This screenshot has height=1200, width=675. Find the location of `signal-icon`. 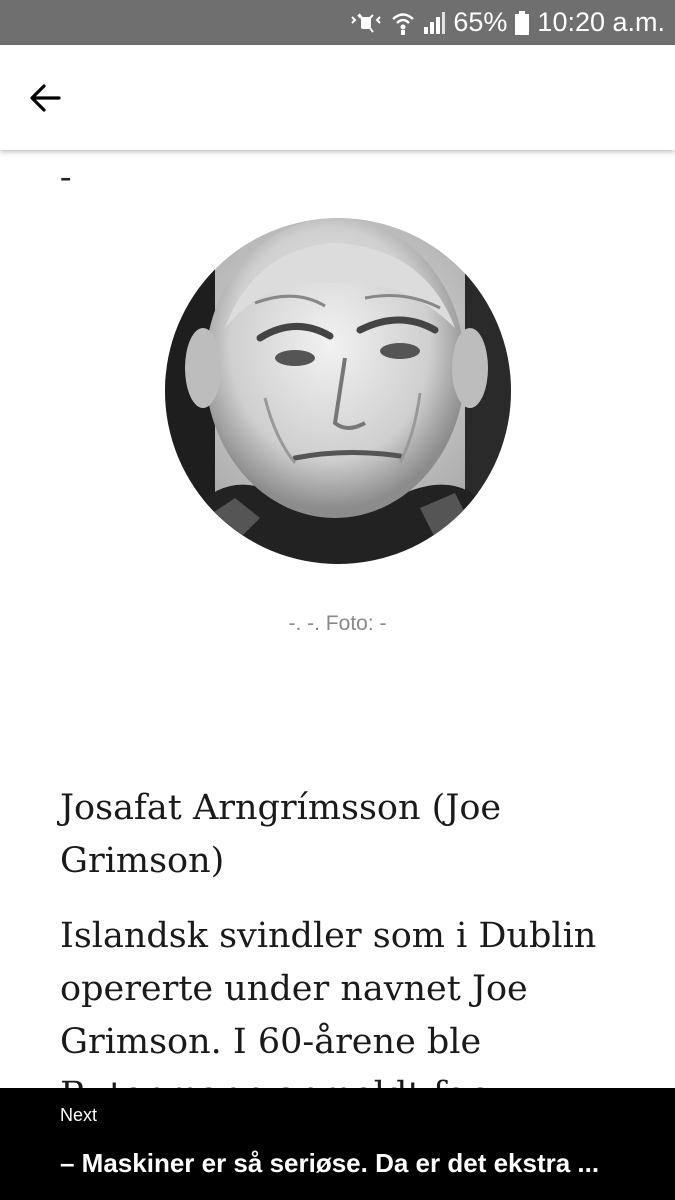

signal-icon is located at coordinates (434, 23).